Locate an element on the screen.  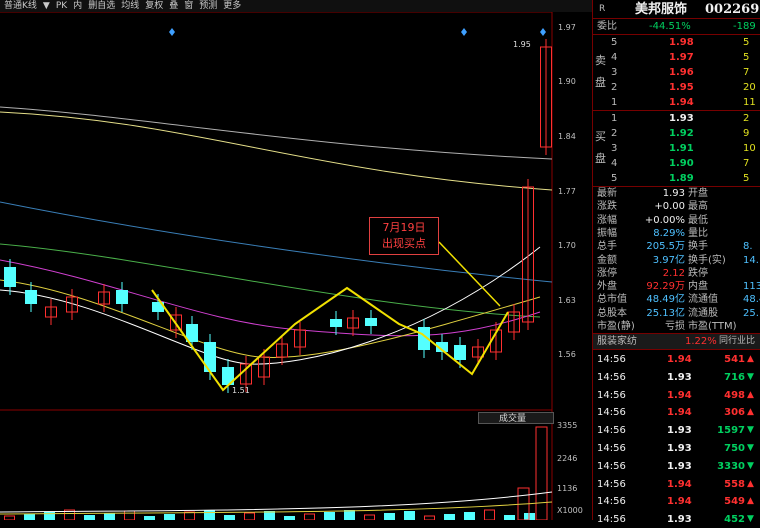
toolbar-item: 删自选 is located at coordinates (101, 6).